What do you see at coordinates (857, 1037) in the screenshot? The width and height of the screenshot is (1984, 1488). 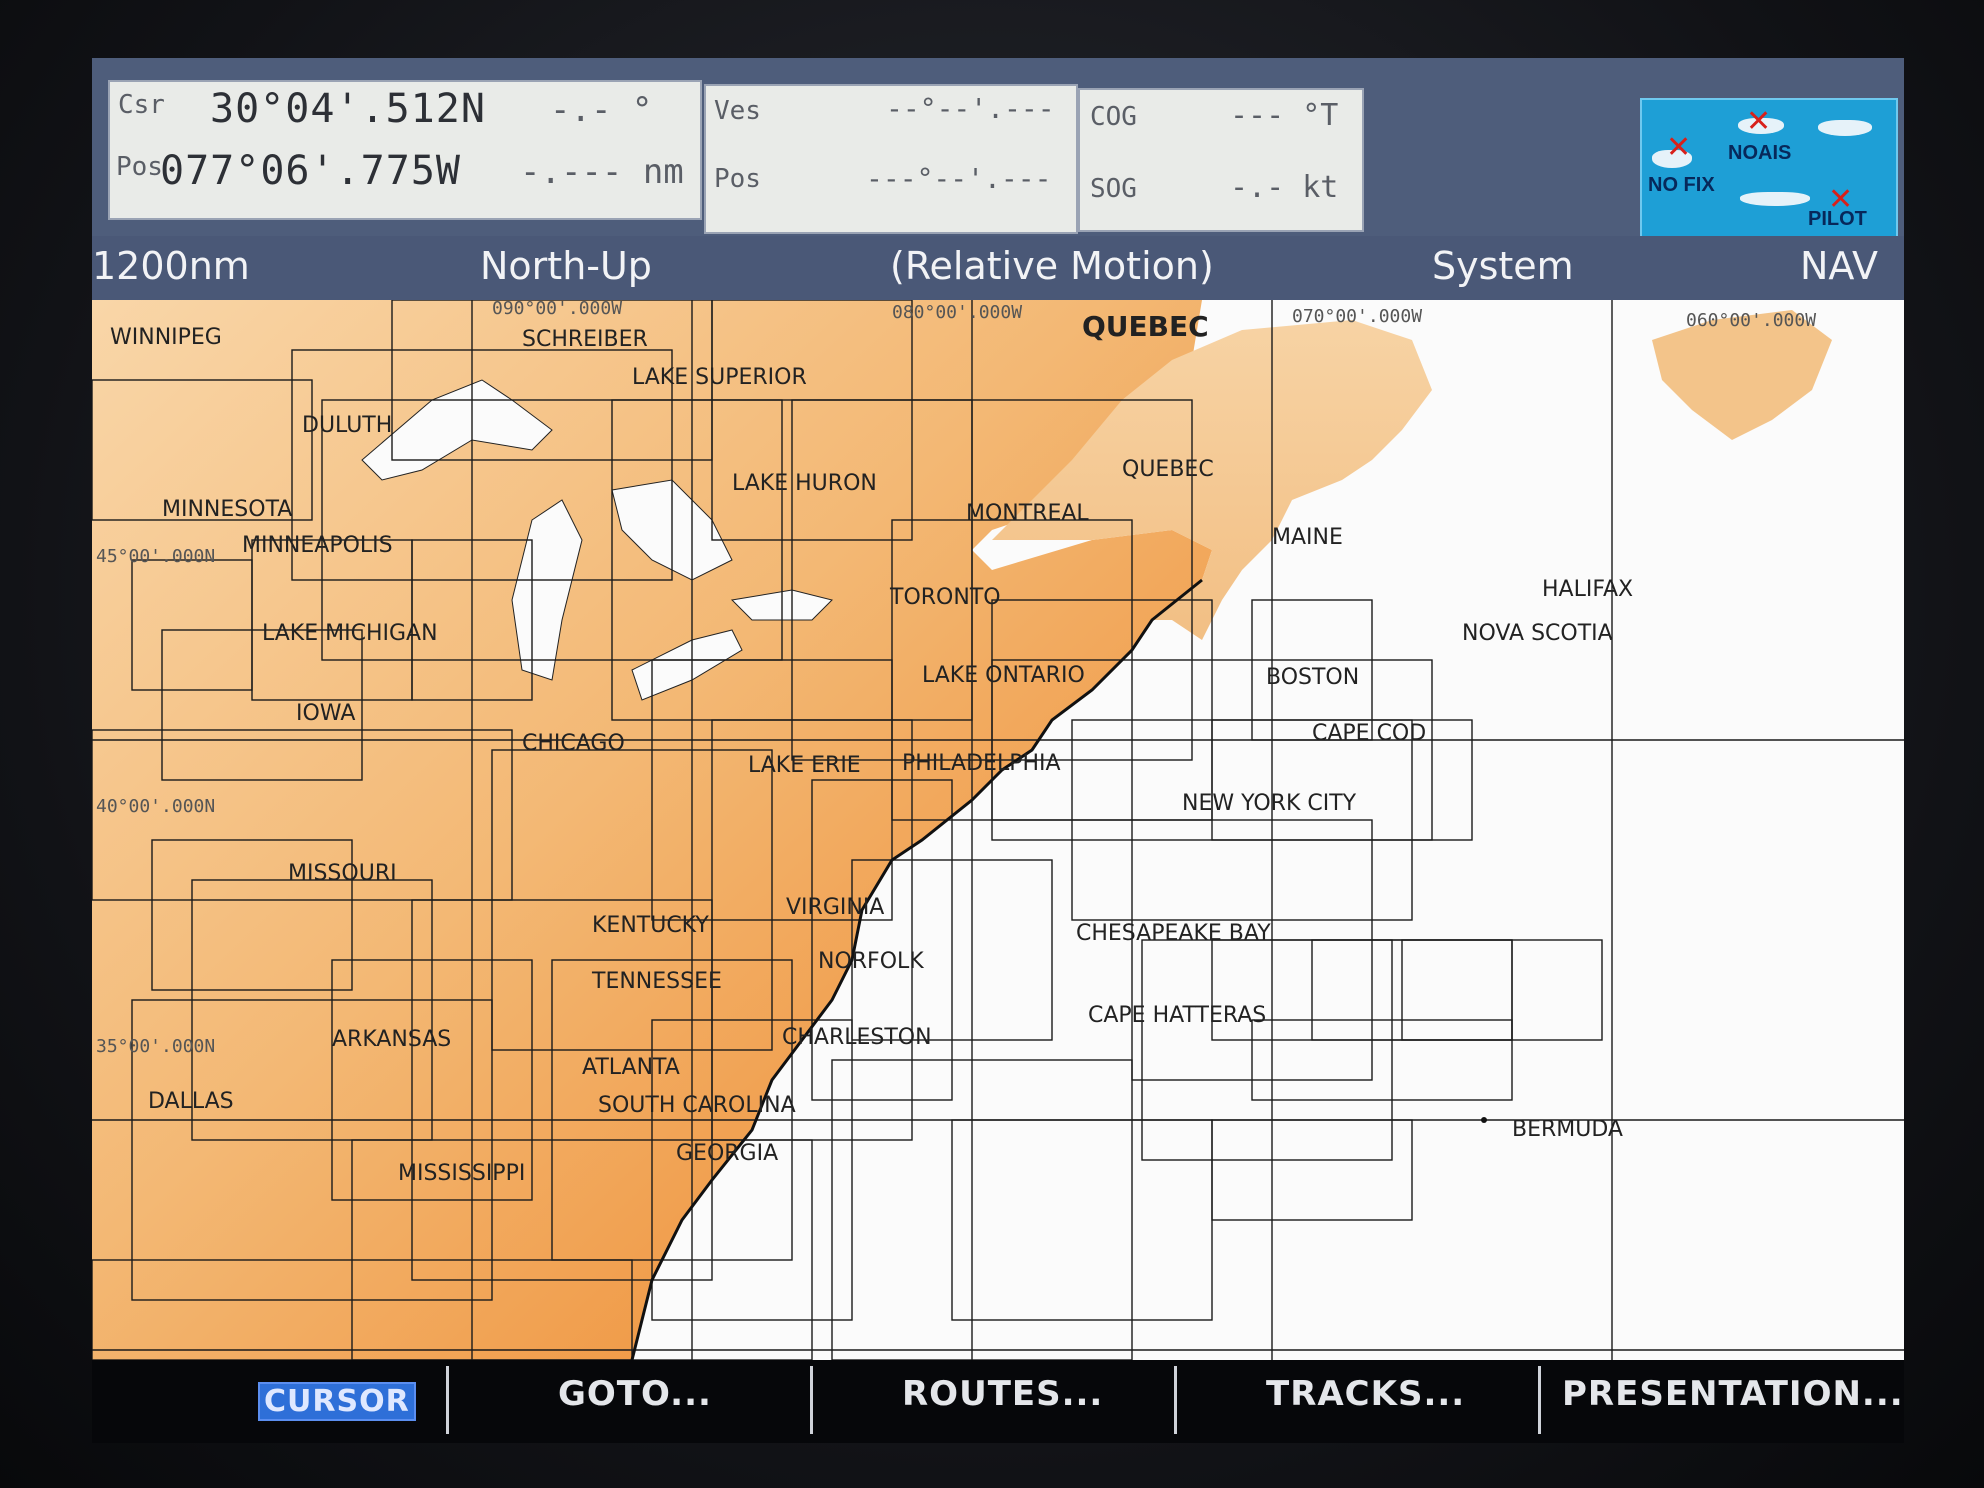 I see `label-charleston: CHARLESTON` at bounding box center [857, 1037].